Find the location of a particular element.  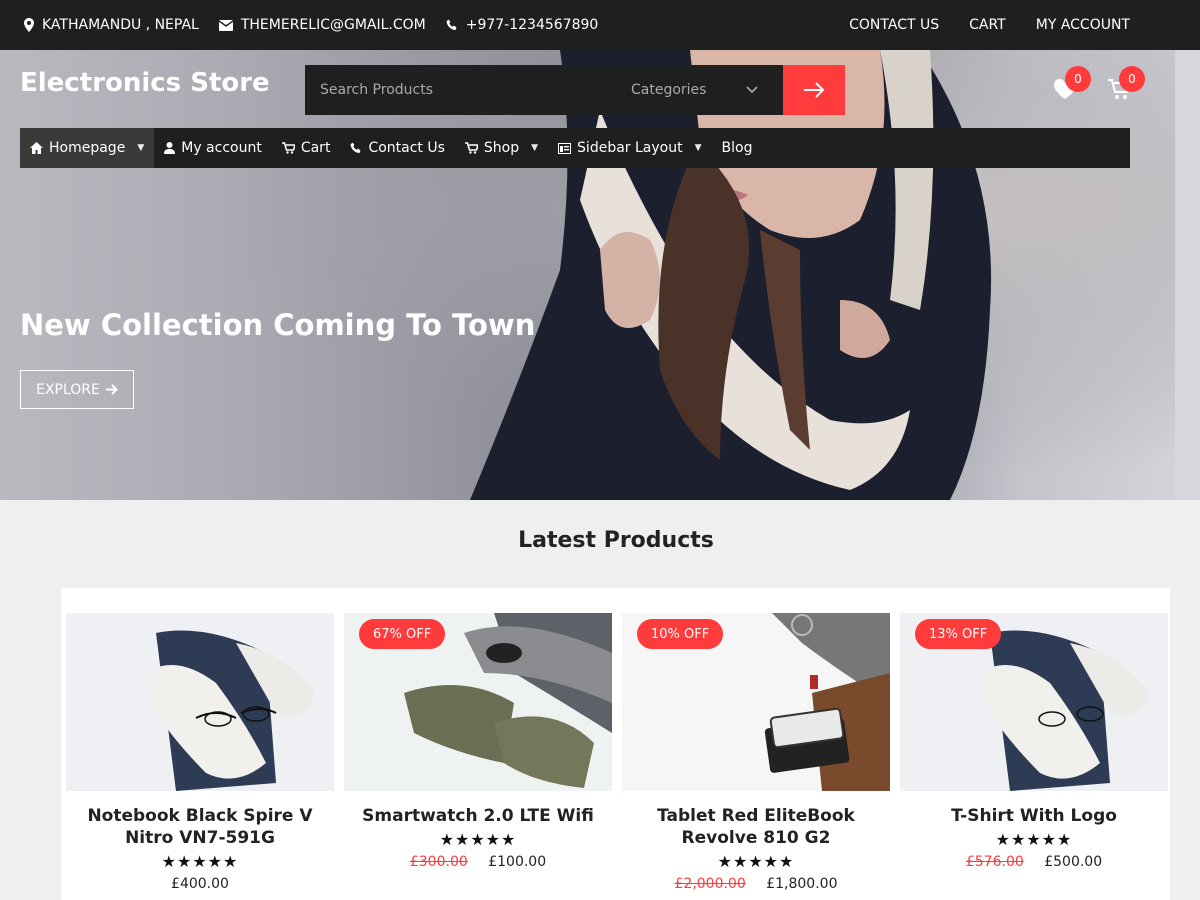

hero-title: New Collection Coming To Town is located at coordinates (278, 325).